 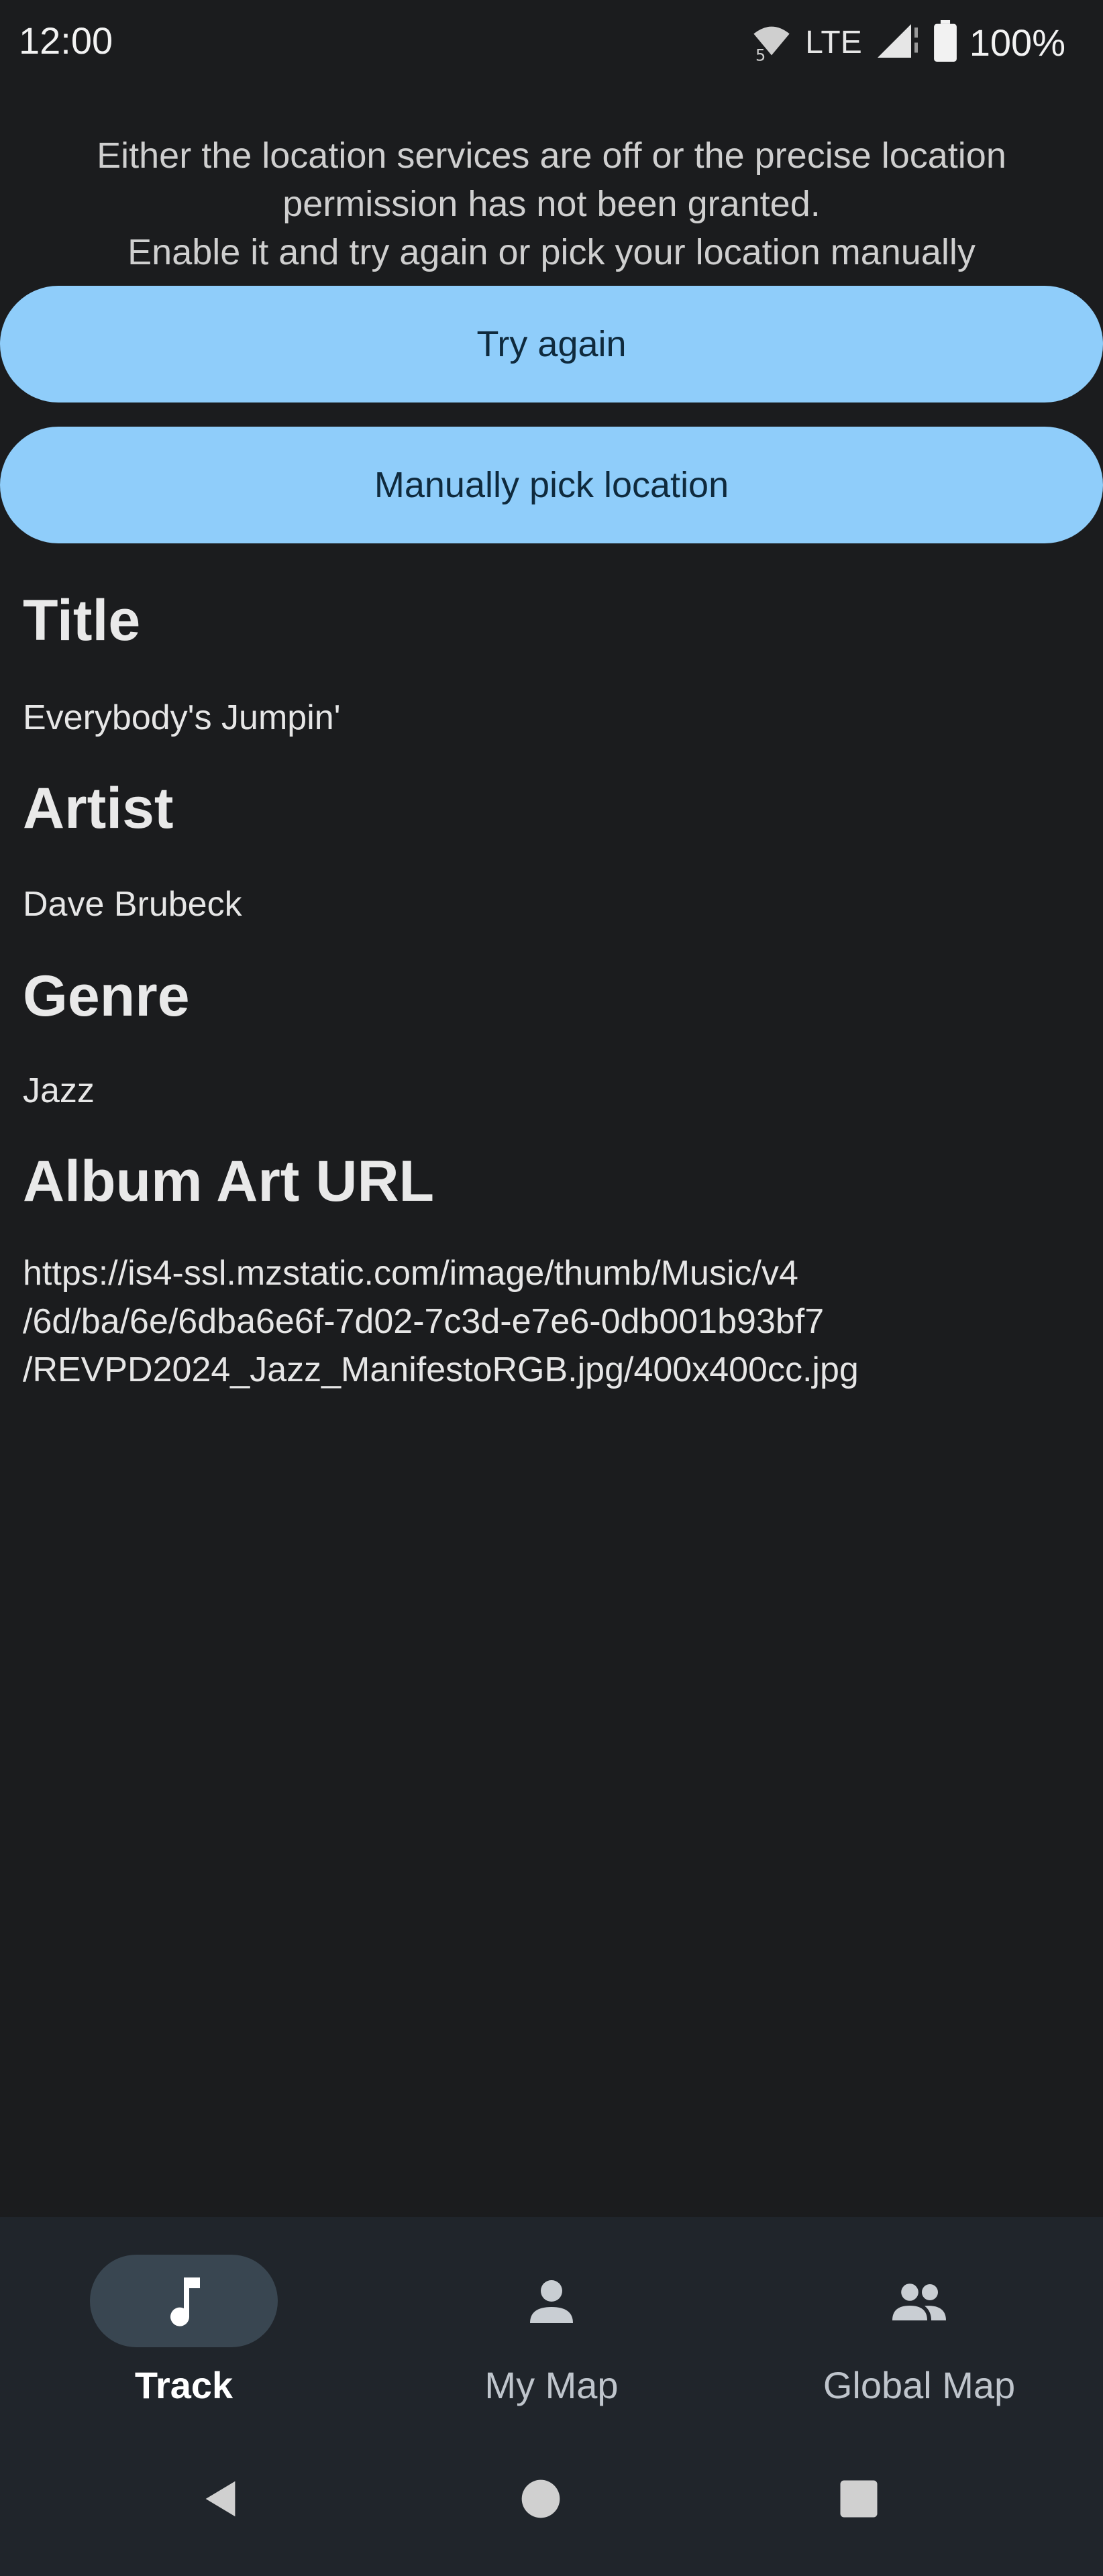 I want to click on recents-icon, so click(x=859, y=2499).